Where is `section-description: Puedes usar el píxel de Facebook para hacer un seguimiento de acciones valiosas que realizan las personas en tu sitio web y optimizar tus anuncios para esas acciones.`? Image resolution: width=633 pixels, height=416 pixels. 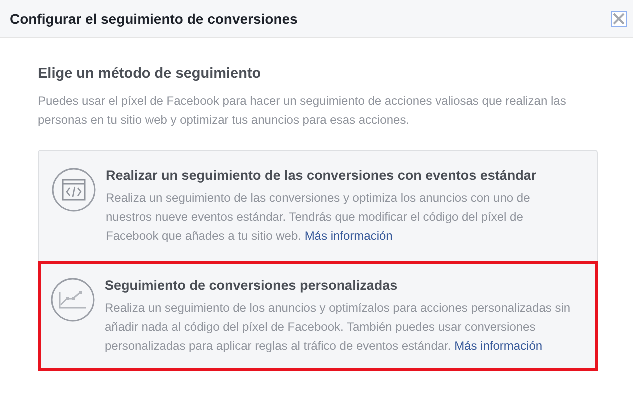 section-description: Puedes usar el píxel de Facebook para hacer un seguimiento de acciones valiosas que realizan las personas en tu sitio web y optimizar tus anuncios para esas acciones. is located at coordinates (303, 111).